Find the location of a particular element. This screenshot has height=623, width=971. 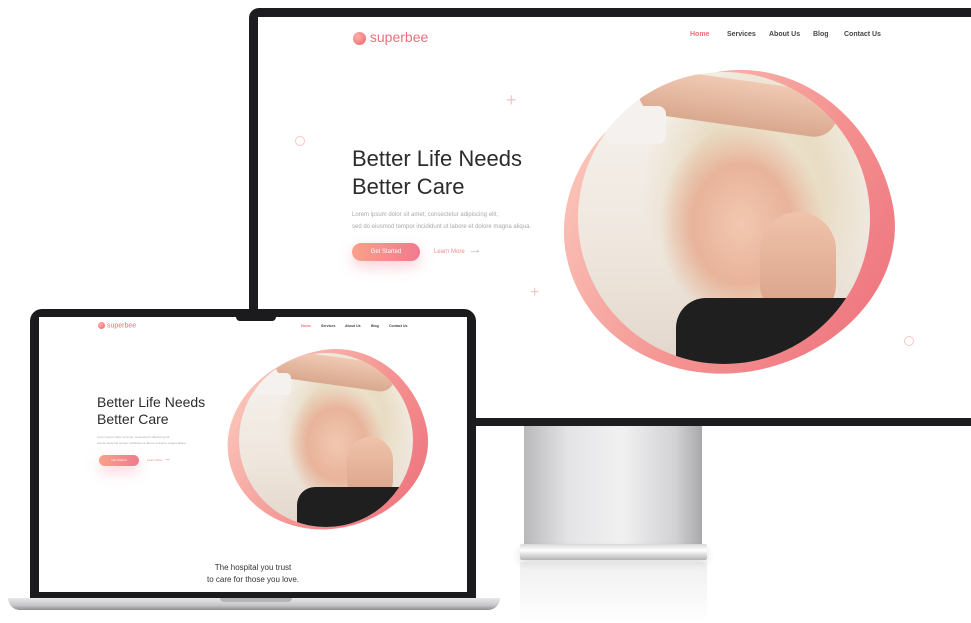

section-heading-line1: The hospital you trust is located at coordinates (253, 567).